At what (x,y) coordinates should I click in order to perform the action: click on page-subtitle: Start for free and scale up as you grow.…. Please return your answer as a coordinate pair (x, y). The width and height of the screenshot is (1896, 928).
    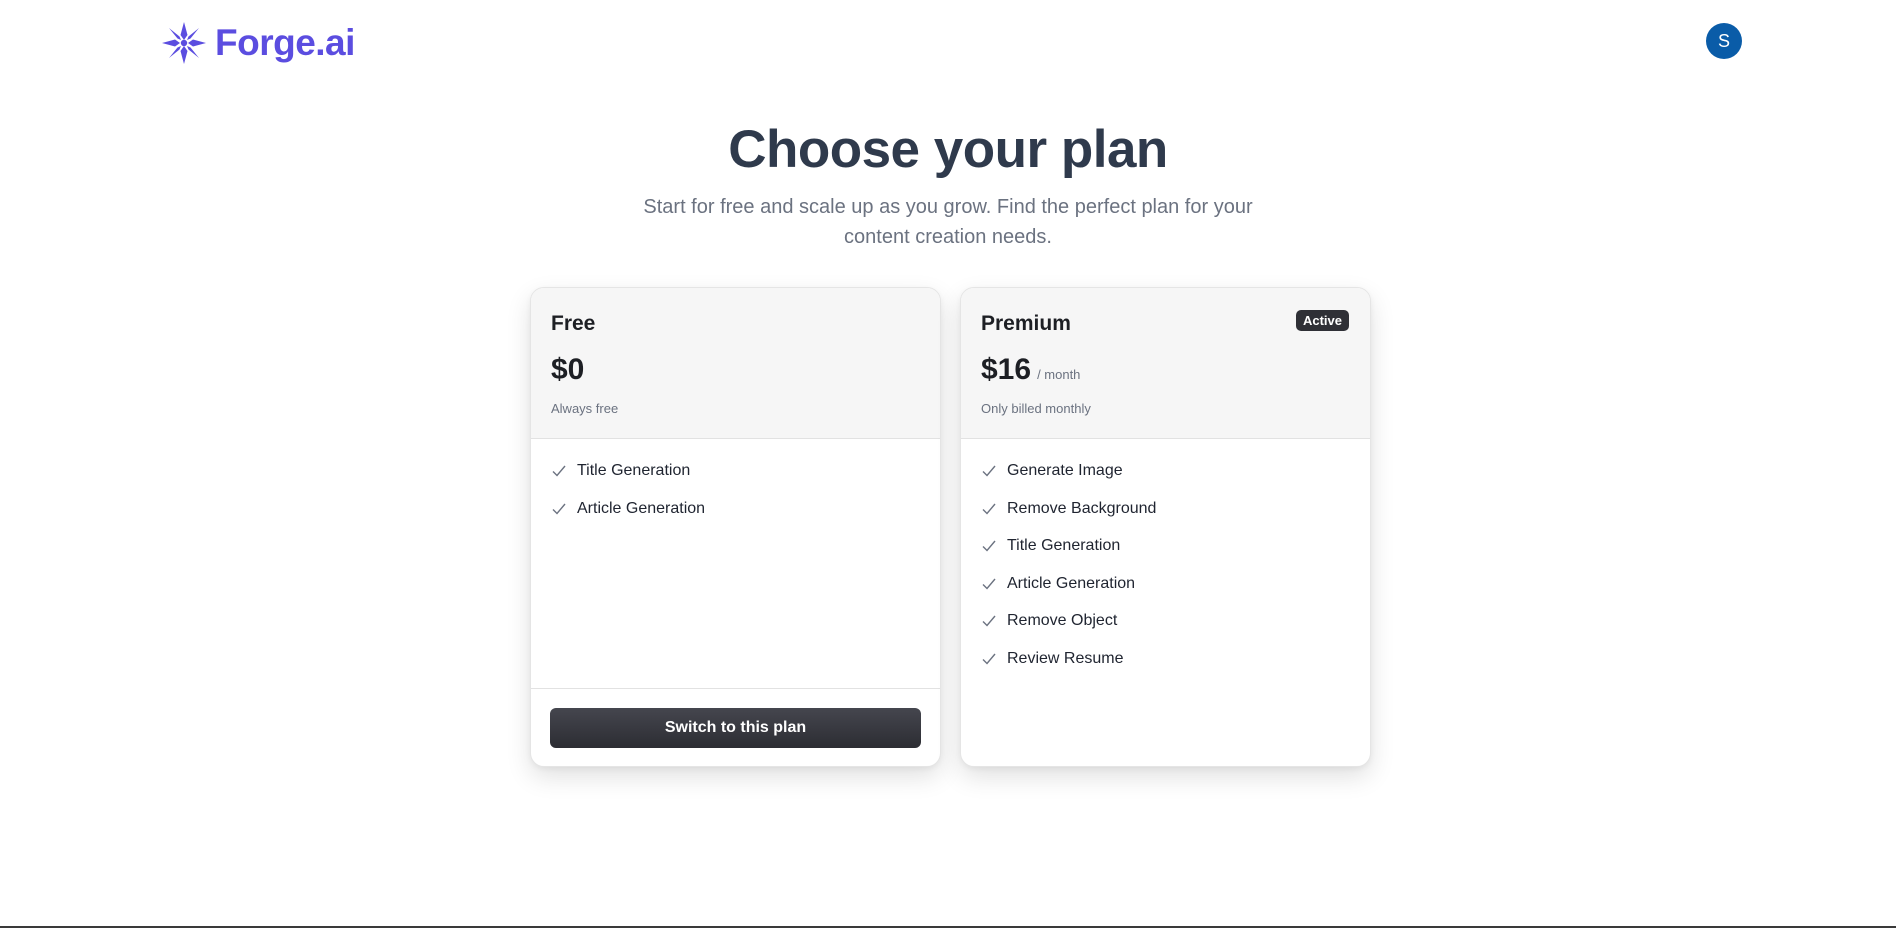
    Looking at the image, I should click on (948, 222).